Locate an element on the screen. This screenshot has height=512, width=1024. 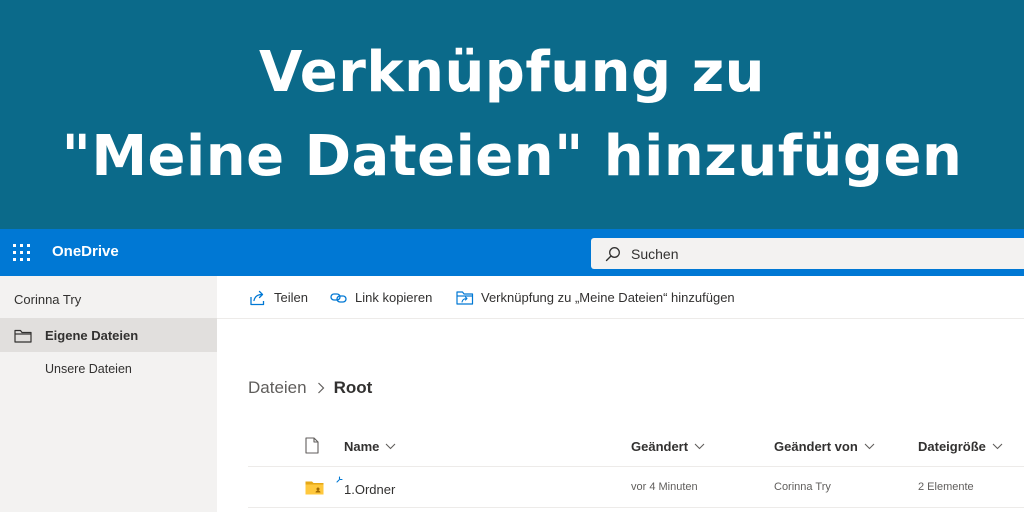
column-header-size: Dateigröße is located at coordinates (960, 446).